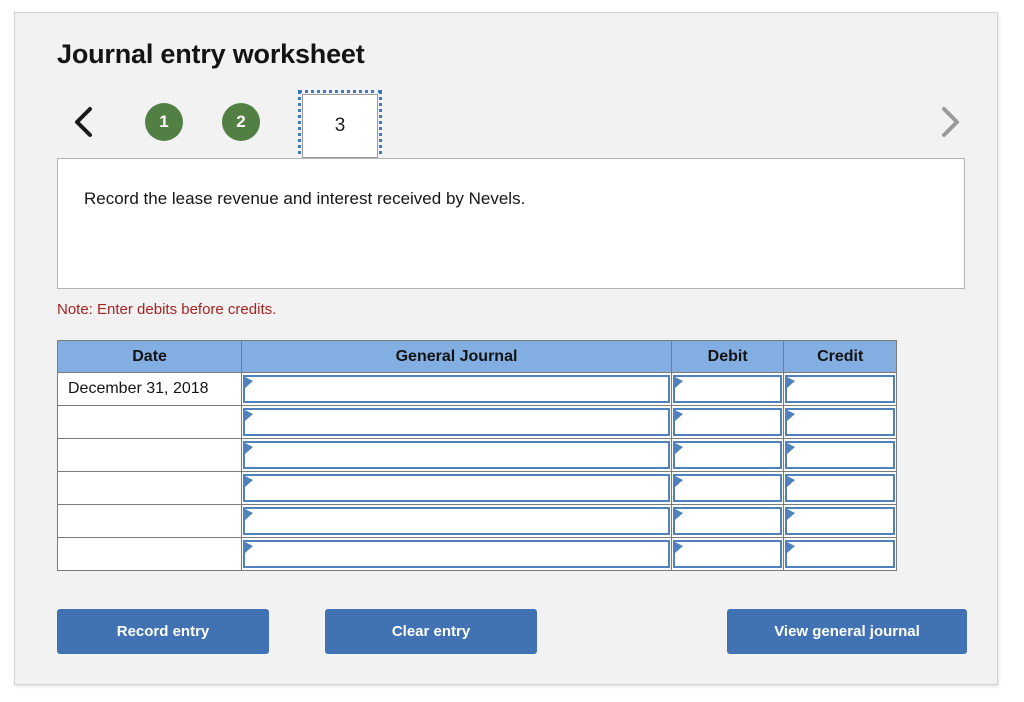 The height and width of the screenshot is (702, 1024). What do you see at coordinates (149, 356) in the screenshot?
I see `column-header-date: Date` at bounding box center [149, 356].